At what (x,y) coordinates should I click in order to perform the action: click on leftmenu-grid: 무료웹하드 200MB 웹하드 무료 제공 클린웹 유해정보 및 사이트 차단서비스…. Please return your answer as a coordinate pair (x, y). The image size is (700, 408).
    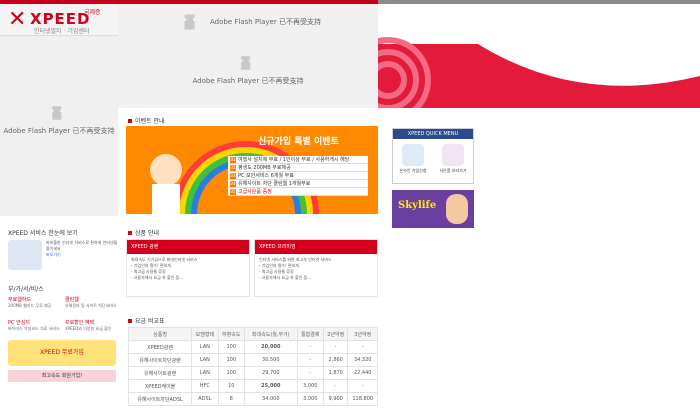
    Looking at the image, I should click on (63, 314).